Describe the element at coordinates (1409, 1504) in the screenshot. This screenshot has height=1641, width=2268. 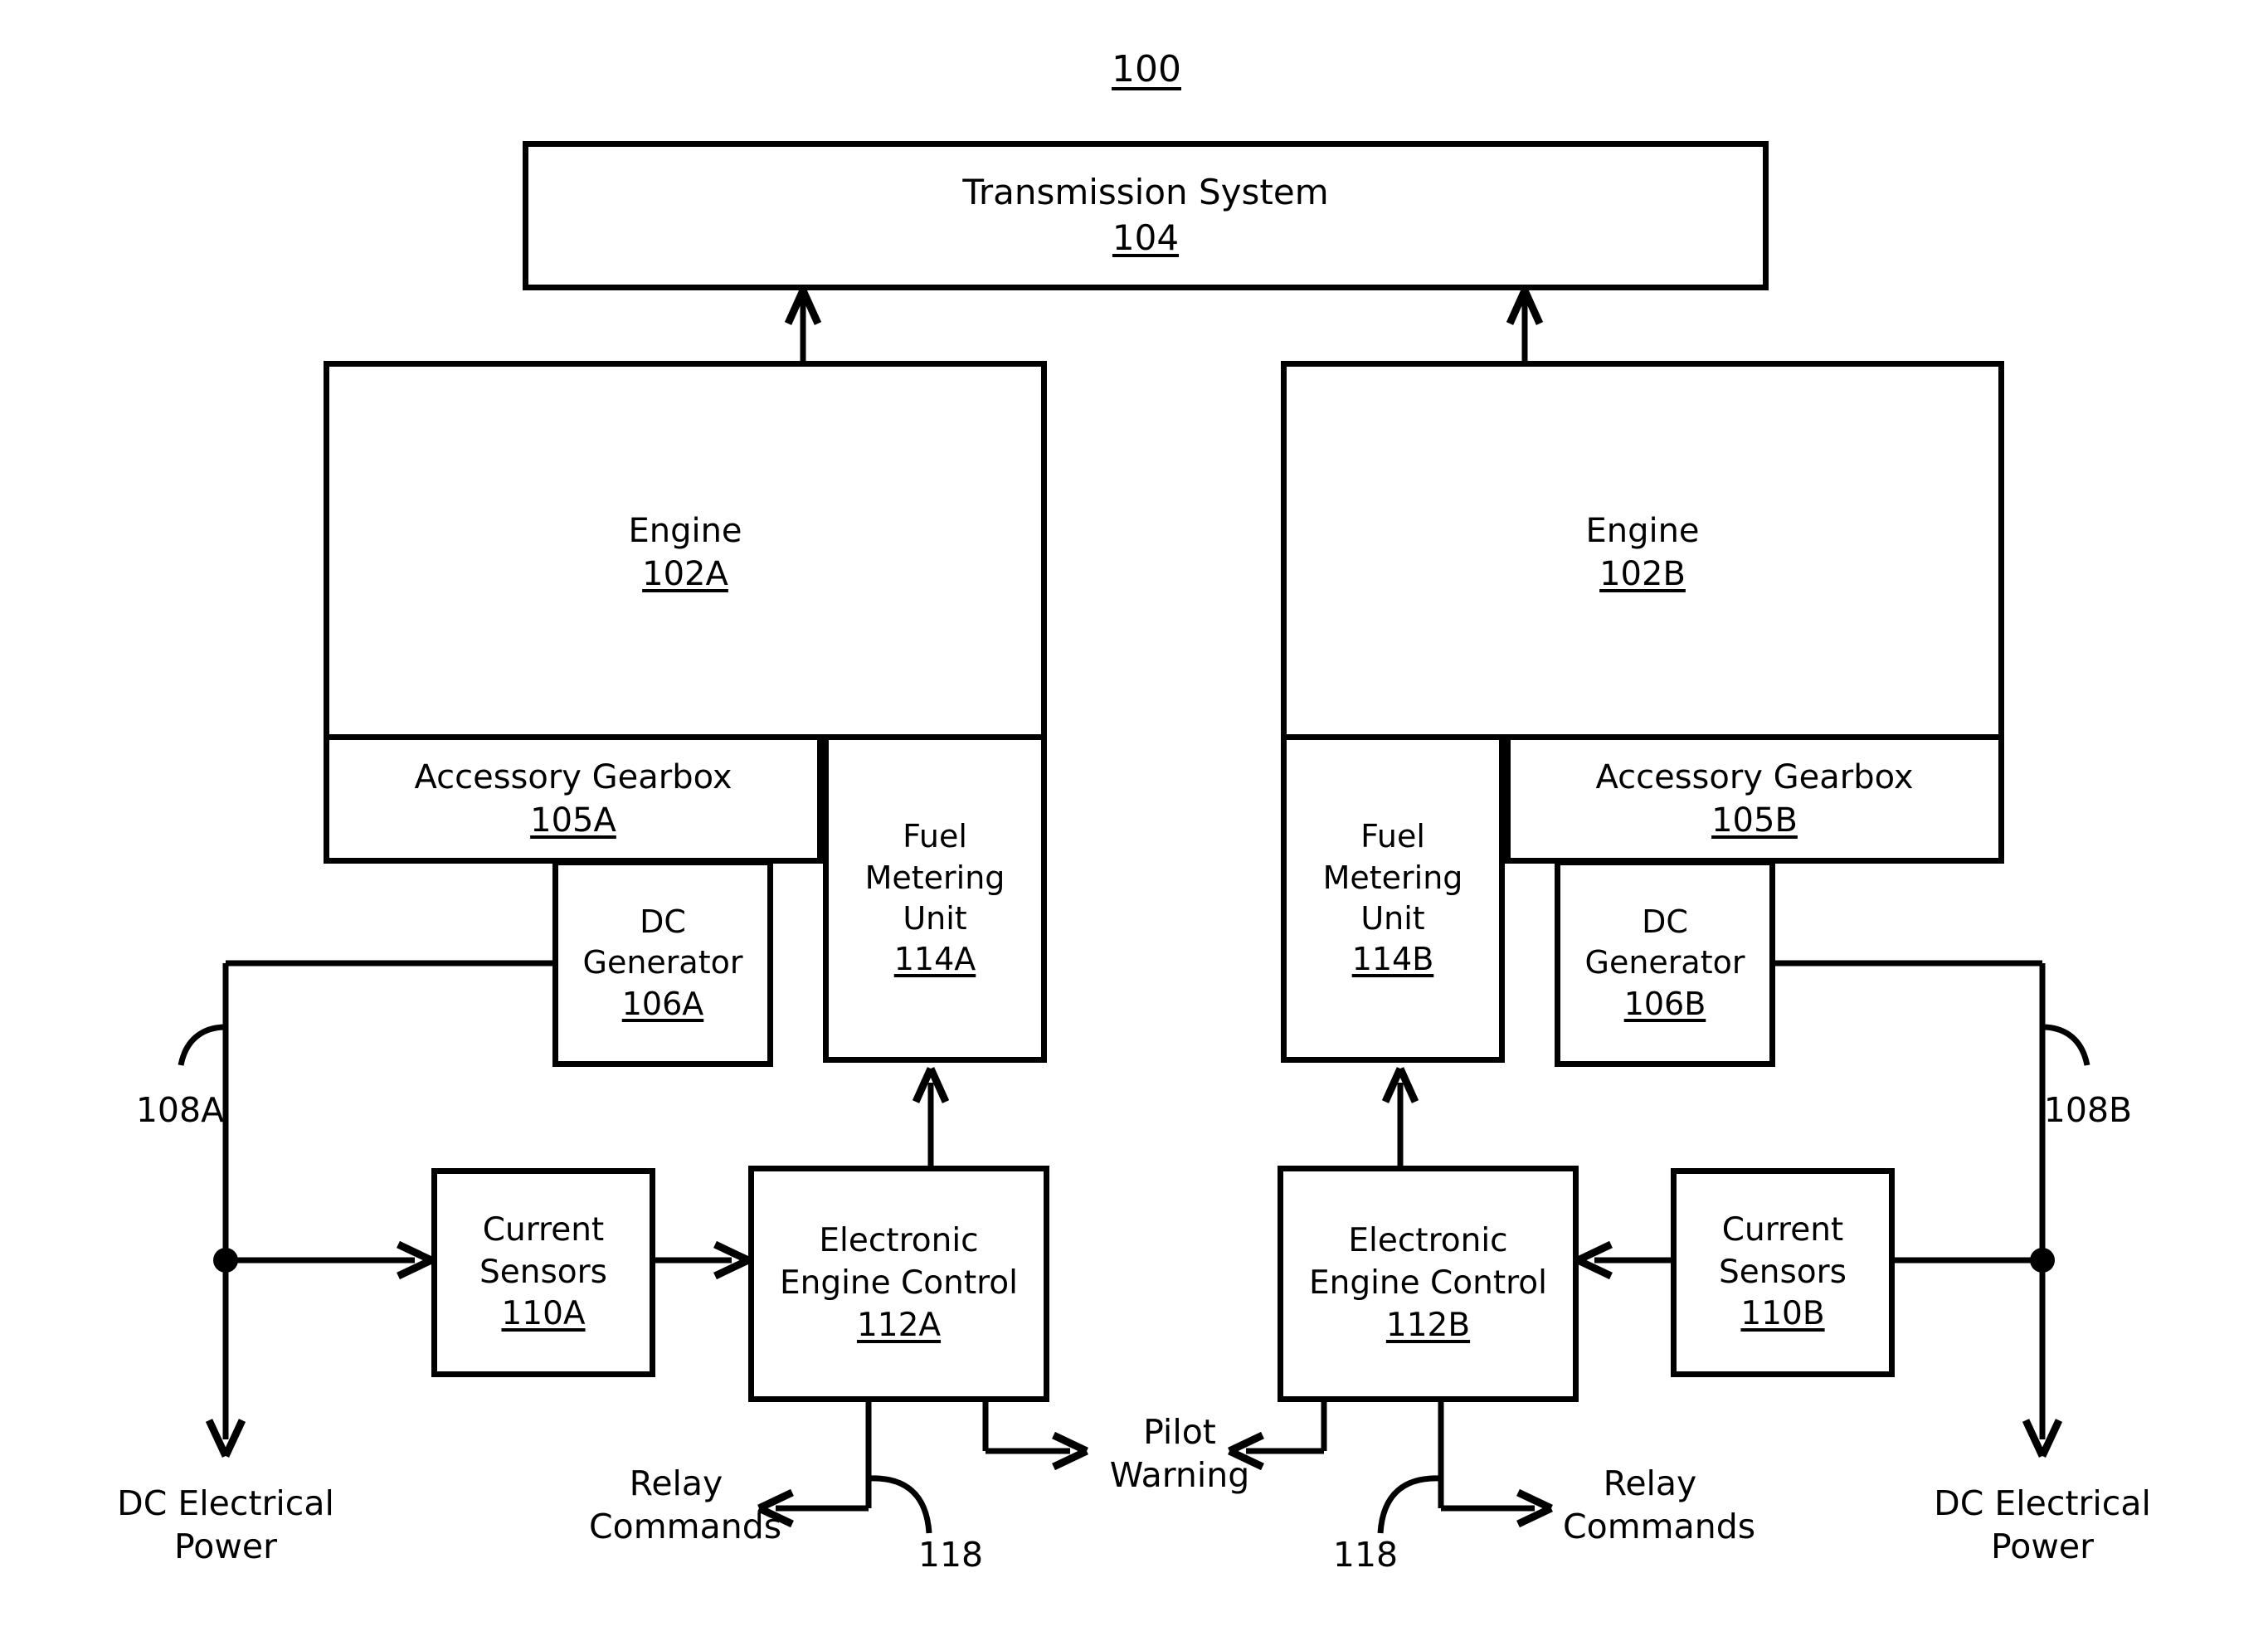
I see `leader-118-right` at that location.